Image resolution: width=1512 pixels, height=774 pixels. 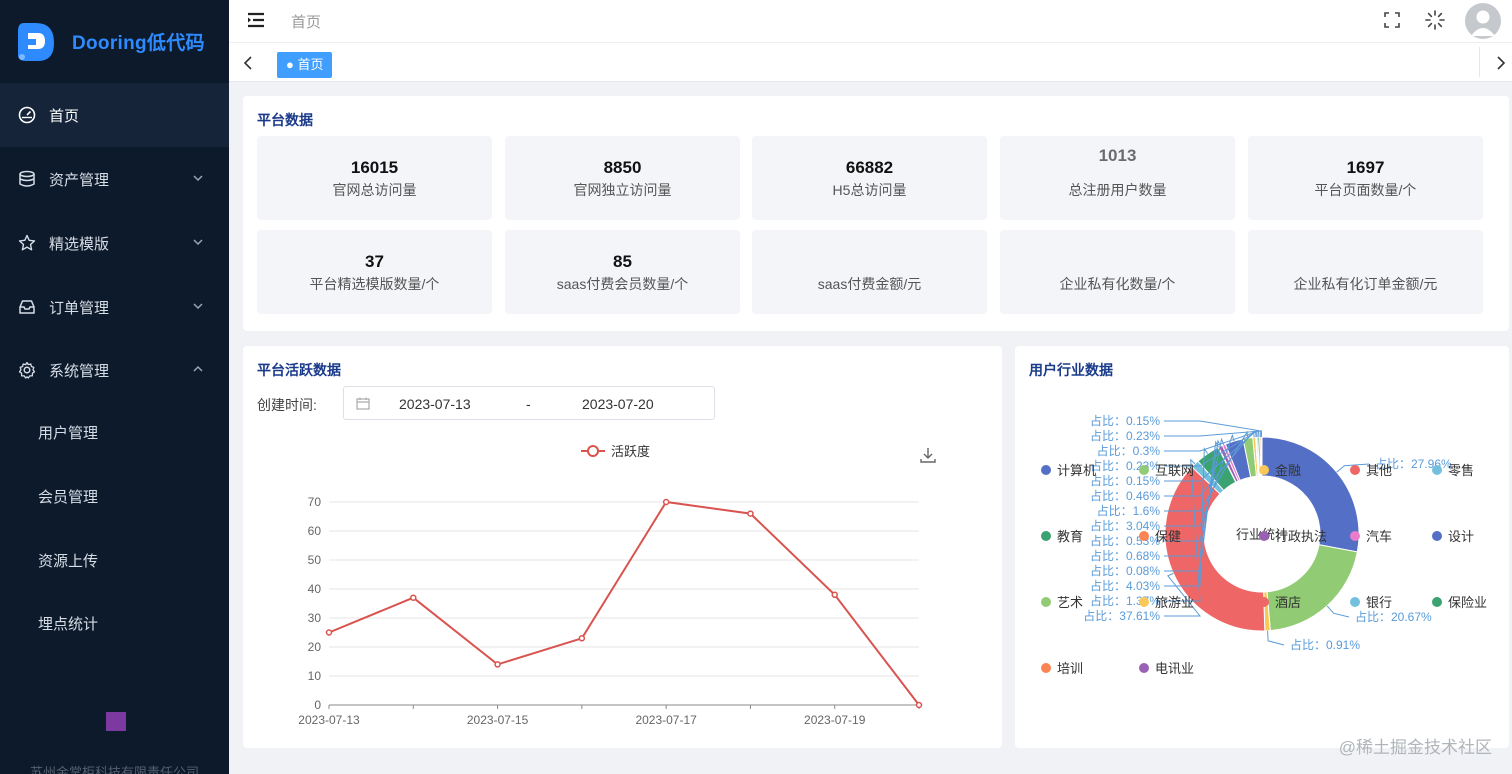 What do you see at coordinates (835, 720) in the screenshot?
I see `x-tick-label: 2023-07-19` at bounding box center [835, 720].